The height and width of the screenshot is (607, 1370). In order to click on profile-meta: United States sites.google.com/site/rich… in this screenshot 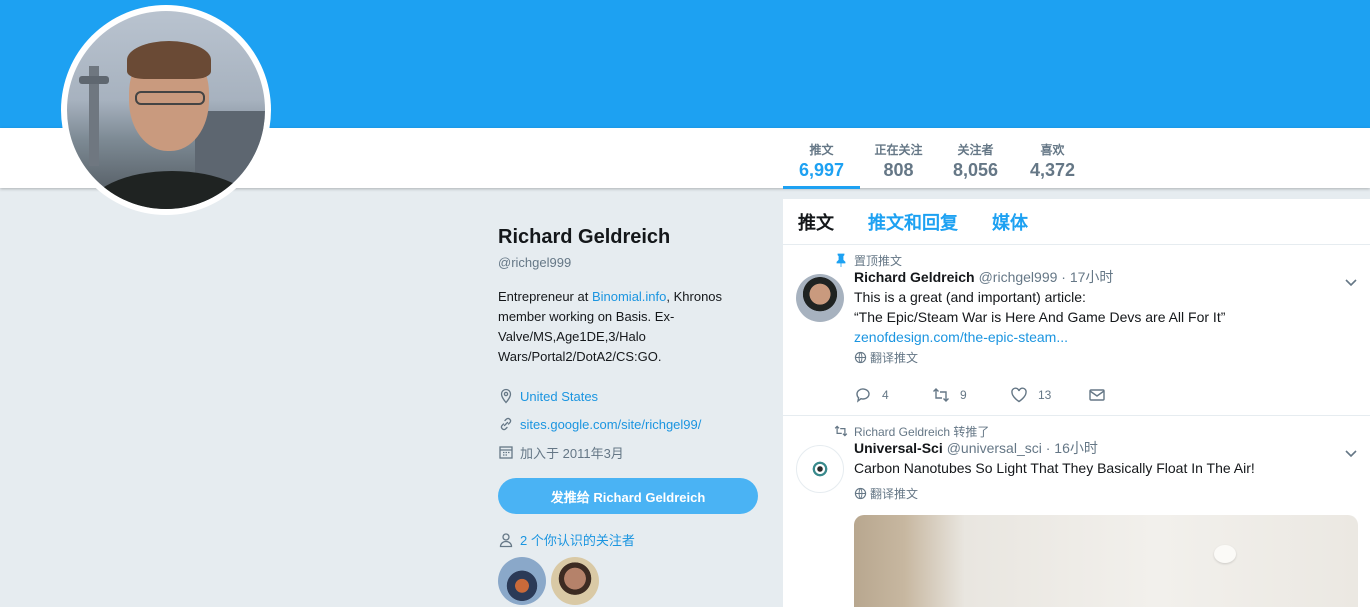, I will do `click(633, 424)`.